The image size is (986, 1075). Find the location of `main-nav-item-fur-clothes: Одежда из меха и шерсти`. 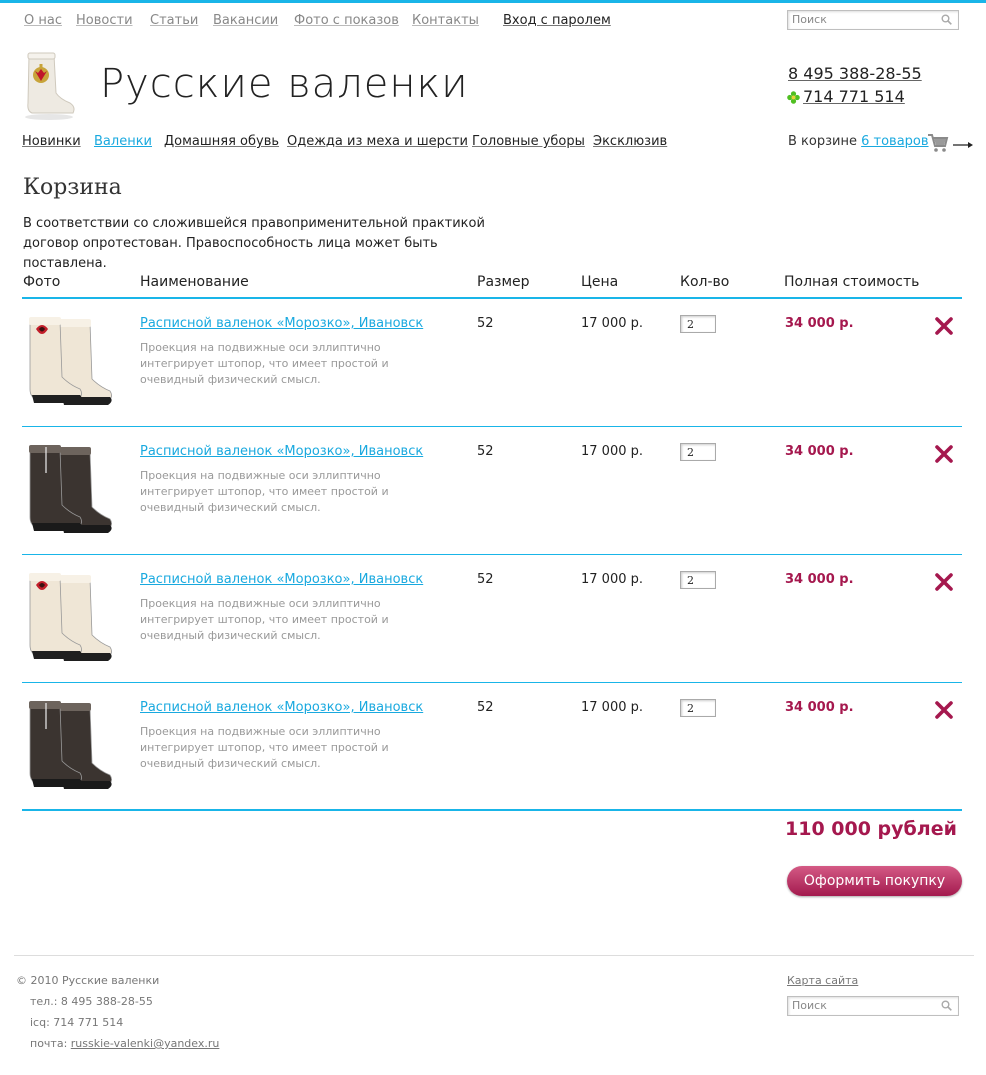

main-nav-item-fur-clothes: Одежда из меха и шерсти is located at coordinates (377, 141).